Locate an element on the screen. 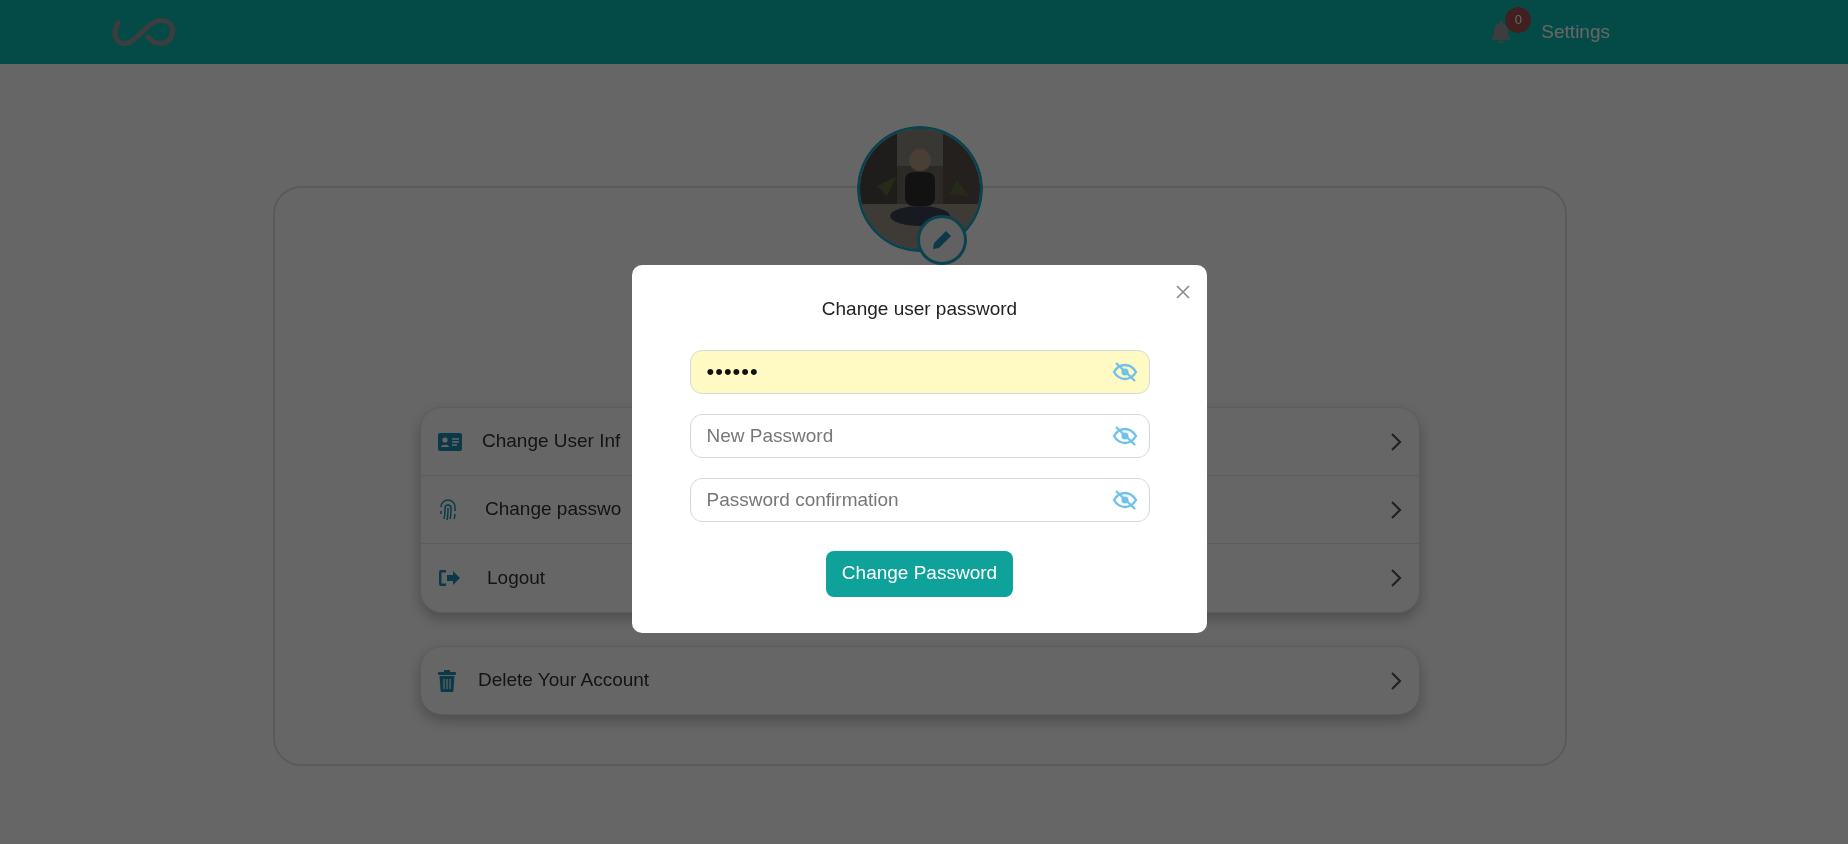  menu-label: Change passwo is located at coordinates (553, 509).